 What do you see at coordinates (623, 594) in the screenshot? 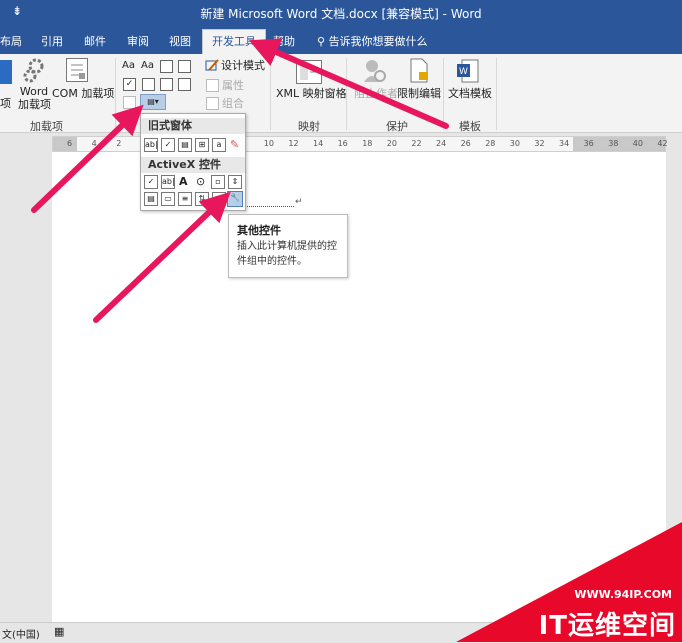
I see `watermark-url: WWW.94IP.COM` at bounding box center [623, 594].